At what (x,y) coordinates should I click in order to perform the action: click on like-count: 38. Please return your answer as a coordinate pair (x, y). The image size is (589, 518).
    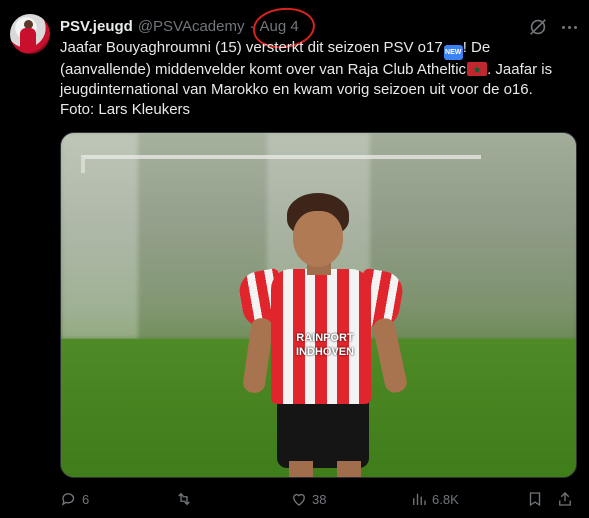
    Looking at the image, I should click on (319, 499).